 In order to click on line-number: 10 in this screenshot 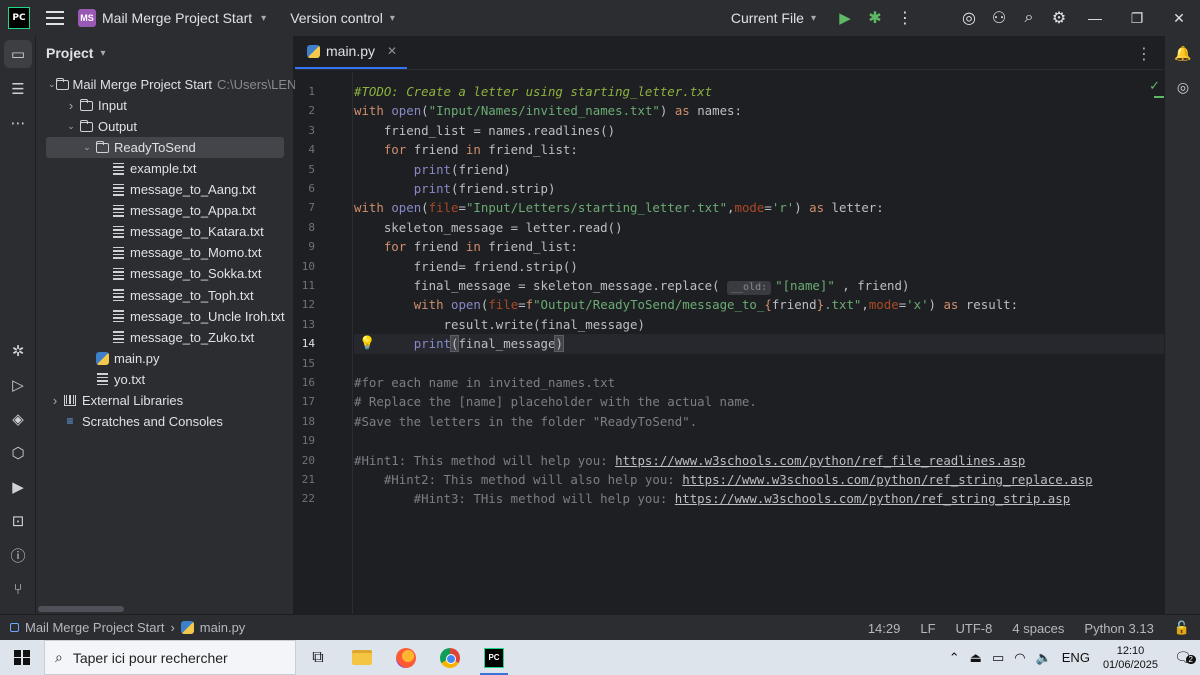, I will do `click(300, 266)`.